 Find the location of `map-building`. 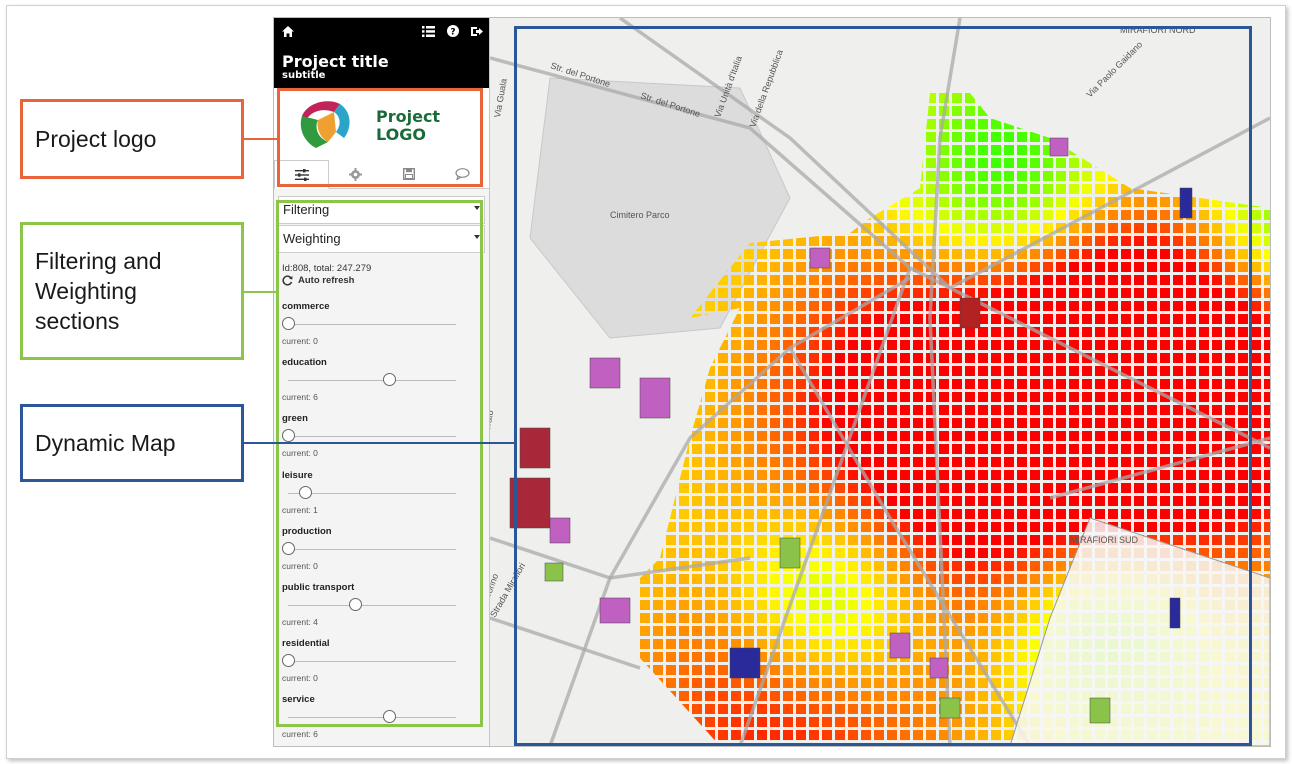

map-building is located at coordinates (790, 553).